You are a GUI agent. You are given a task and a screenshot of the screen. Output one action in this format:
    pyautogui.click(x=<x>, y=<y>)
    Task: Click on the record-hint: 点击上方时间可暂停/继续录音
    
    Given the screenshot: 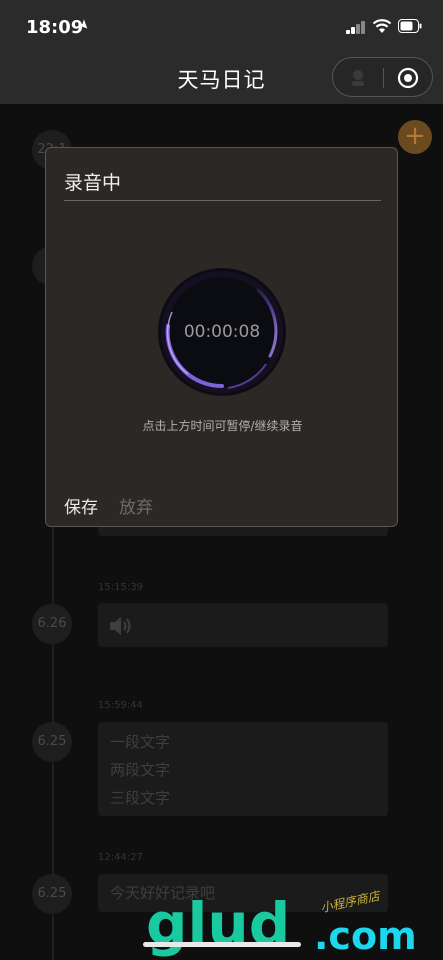 What is the action you would take?
    pyautogui.click(x=222, y=426)
    